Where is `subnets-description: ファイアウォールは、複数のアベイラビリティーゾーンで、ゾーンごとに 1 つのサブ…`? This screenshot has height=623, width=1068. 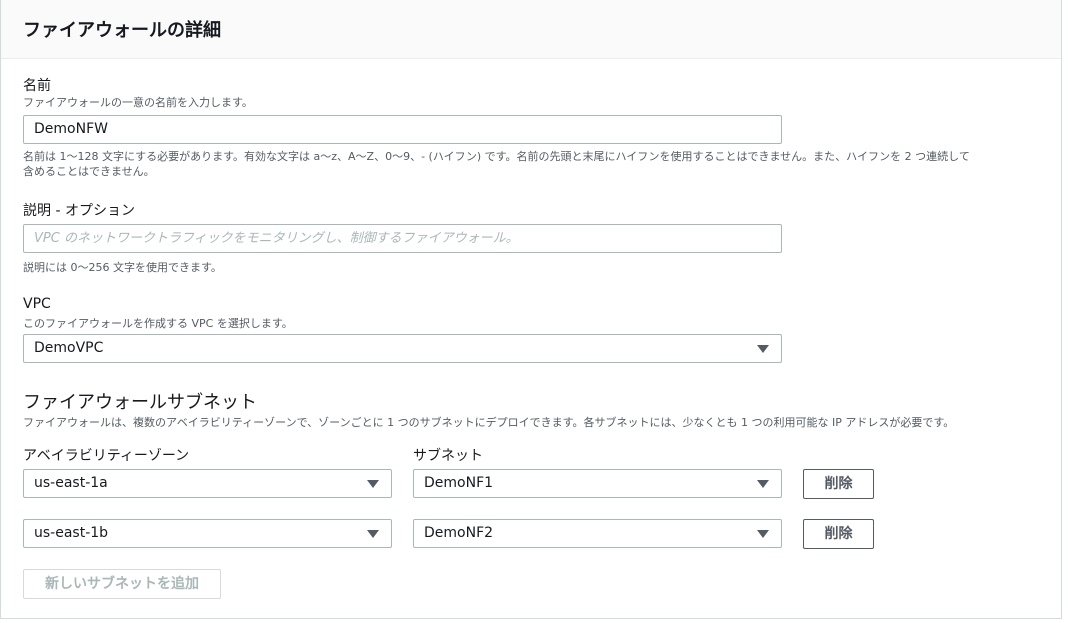 subnets-description: ファイアウォールは、複数のアベイラビリティーゾーンで、ゾーンごとに 1 つのサブ… is located at coordinates (489, 422).